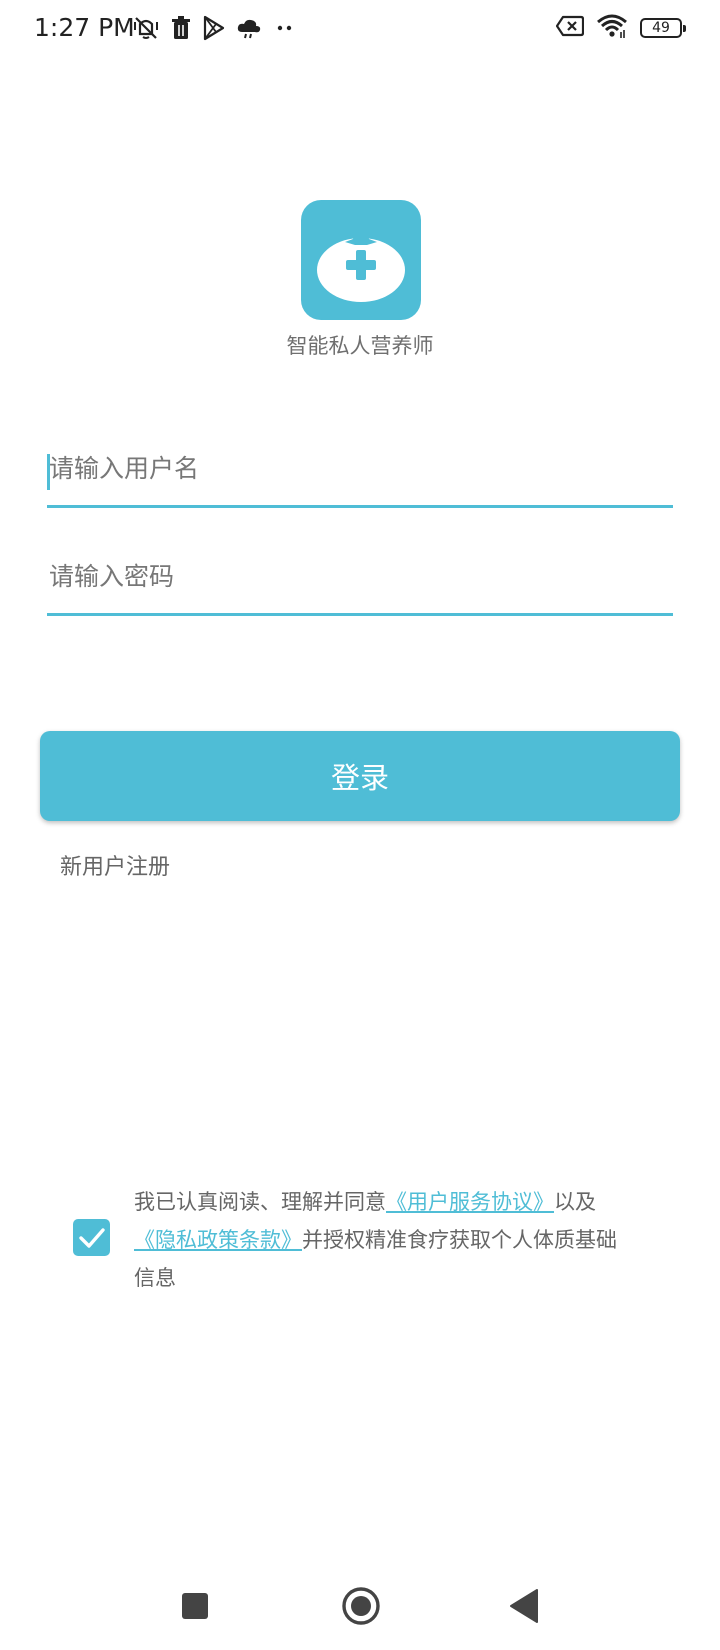 The height and width of the screenshot is (1650, 720). I want to click on text-cursor, so click(48, 472).